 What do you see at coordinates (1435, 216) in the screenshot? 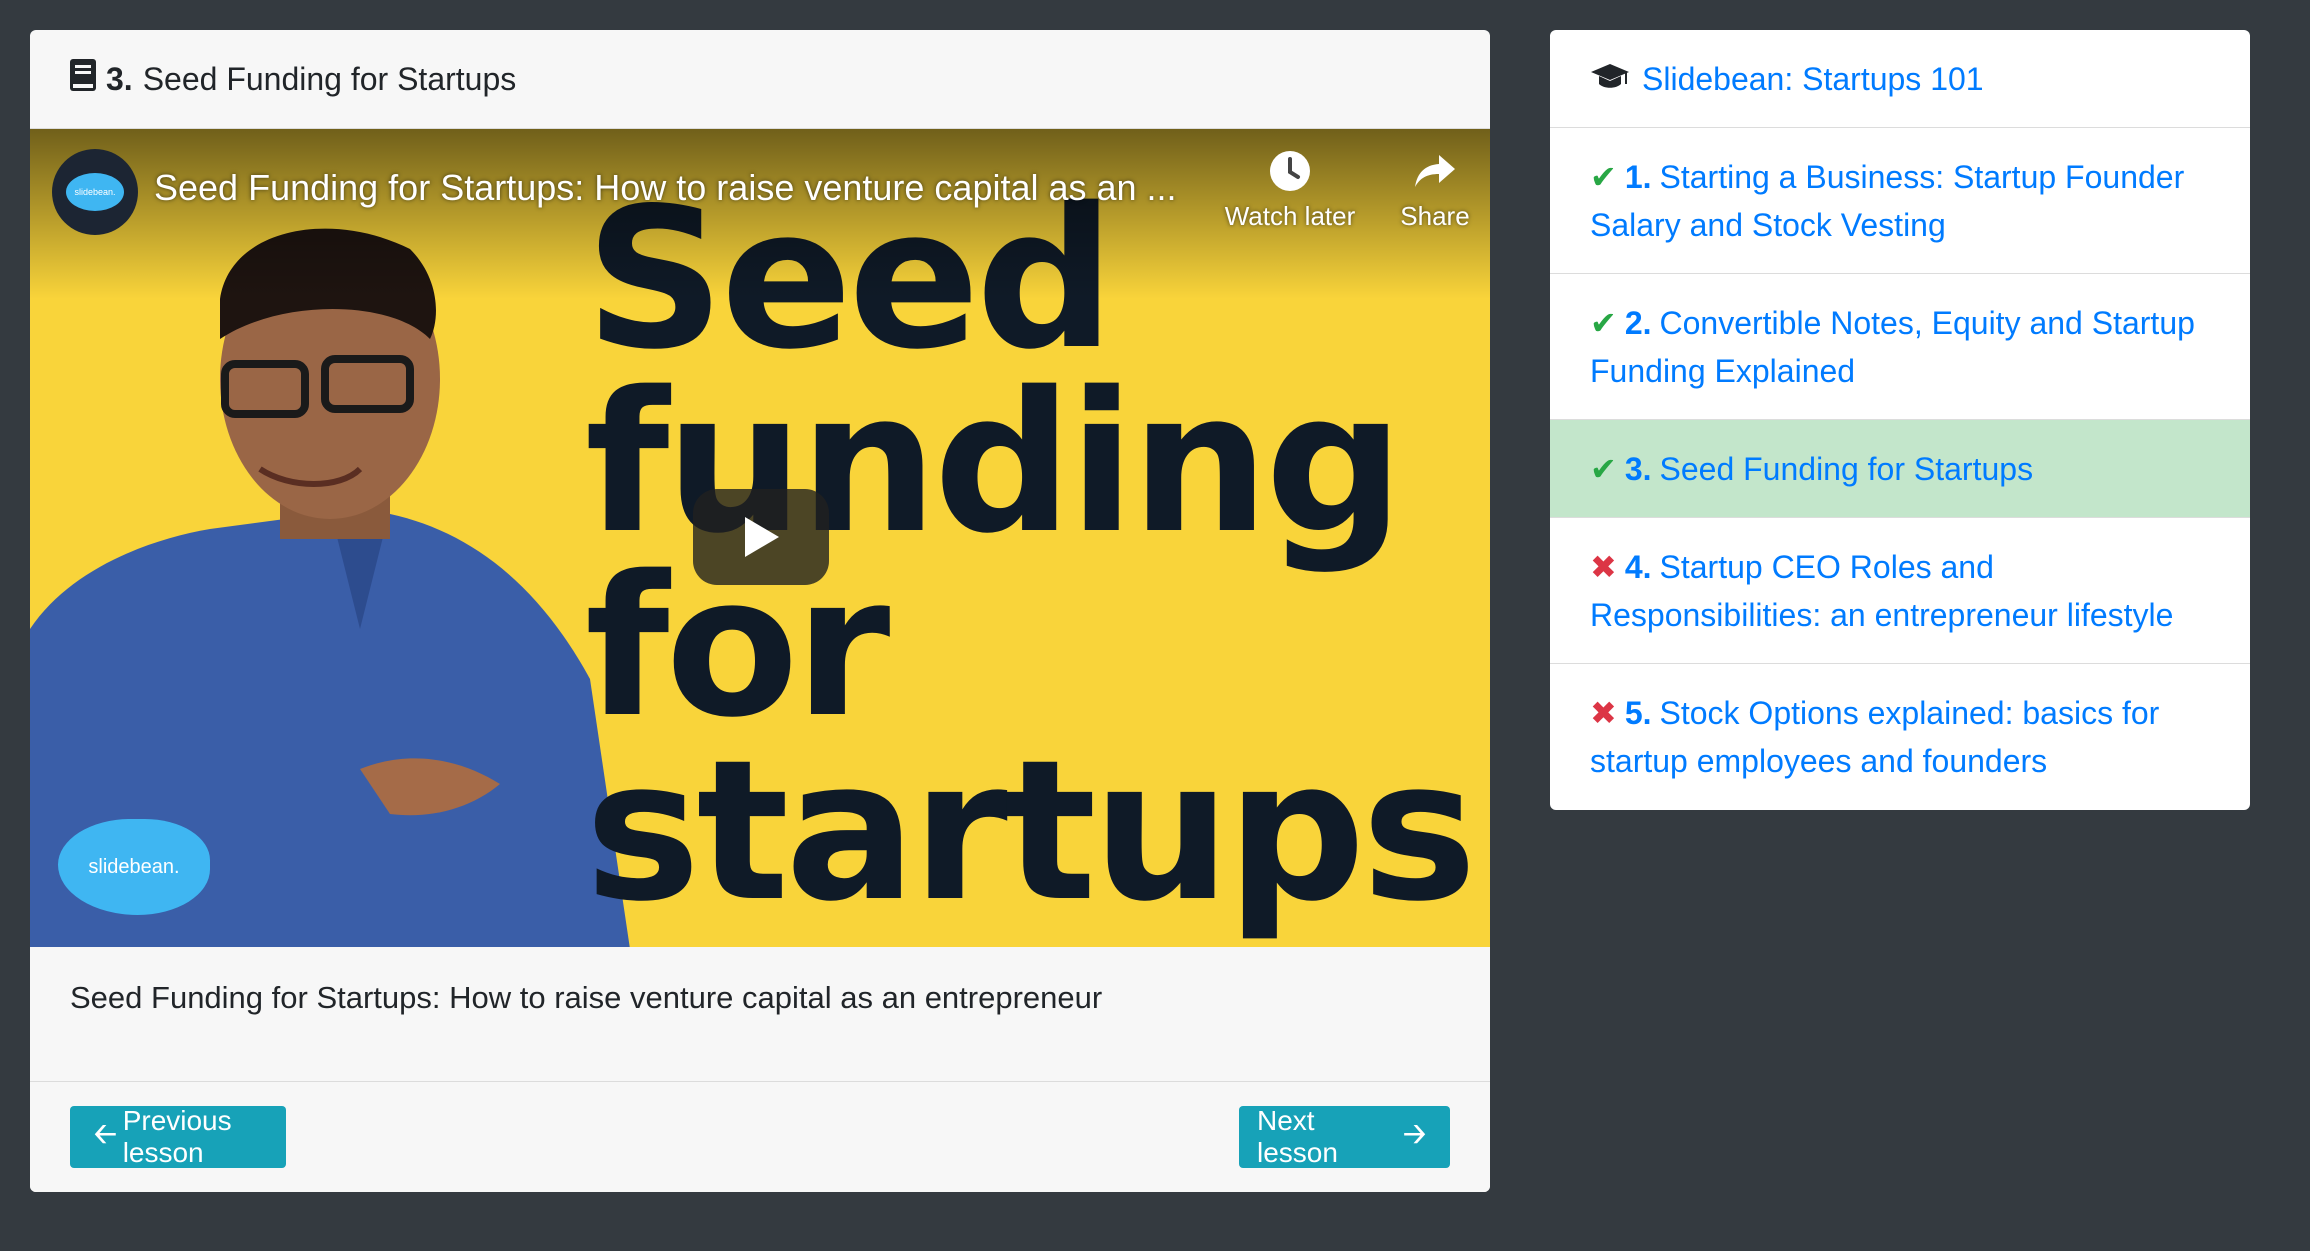
I see `share-label: Share` at bounding box center [1435, 216].